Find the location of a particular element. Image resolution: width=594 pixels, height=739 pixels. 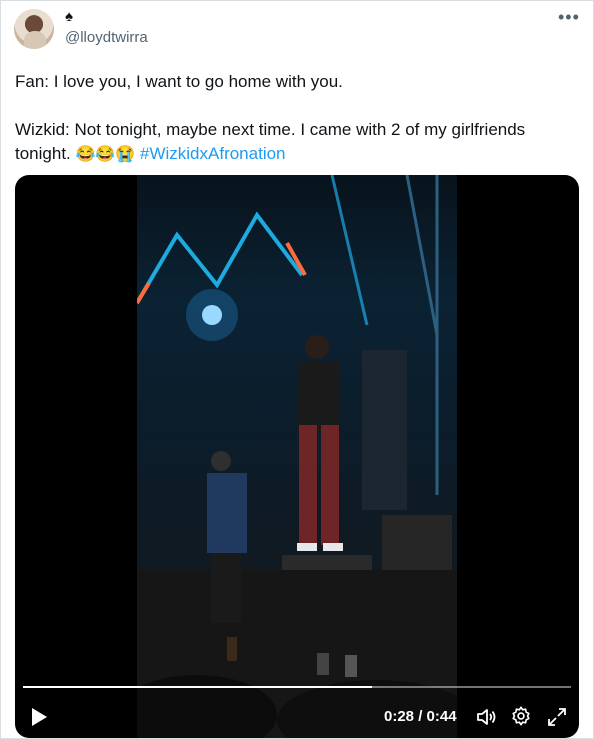

tweet-text-tonight: tonight. is located at coordinates (43, 153).